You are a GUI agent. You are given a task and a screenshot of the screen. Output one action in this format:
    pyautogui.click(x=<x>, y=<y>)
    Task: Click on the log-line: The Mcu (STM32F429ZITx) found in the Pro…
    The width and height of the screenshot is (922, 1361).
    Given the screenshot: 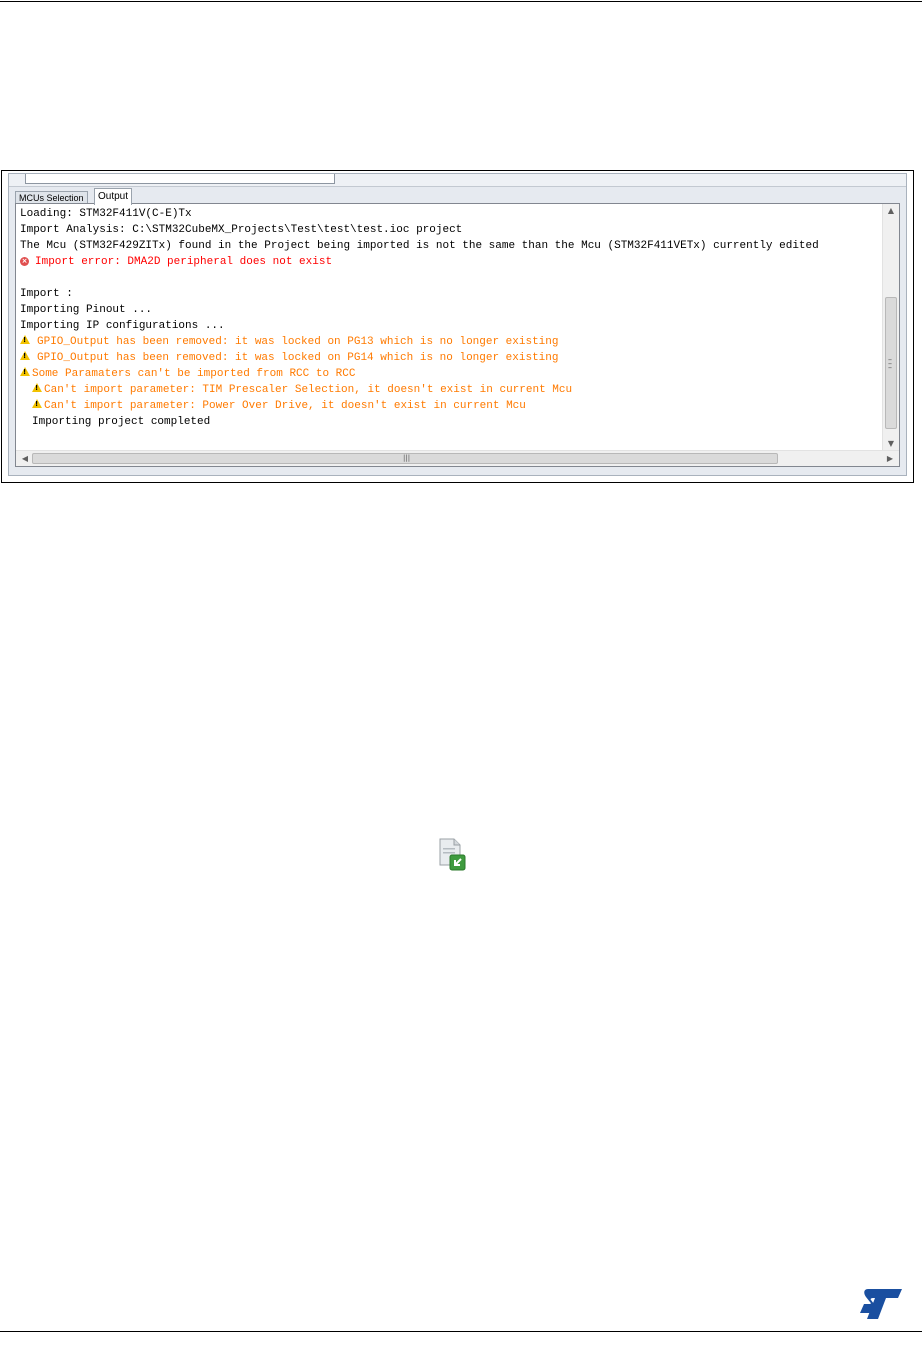 What is the action you would take?
    pyautogui.click(x=449, y=246)
    